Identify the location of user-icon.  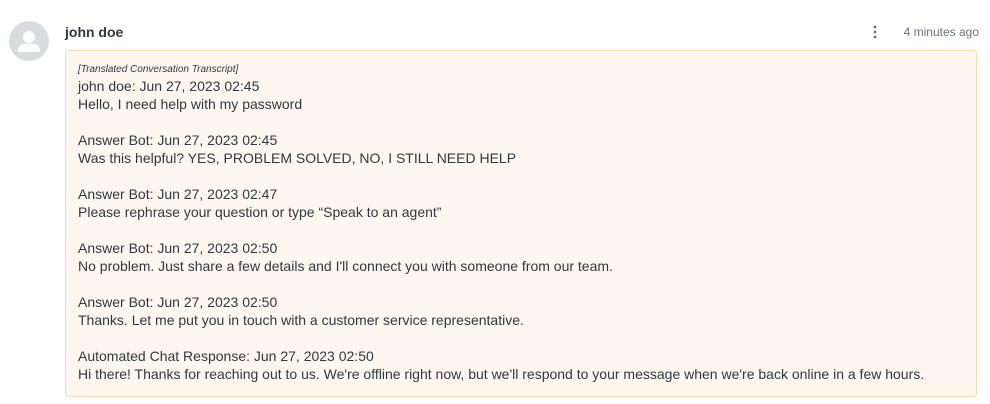
(29, 41).